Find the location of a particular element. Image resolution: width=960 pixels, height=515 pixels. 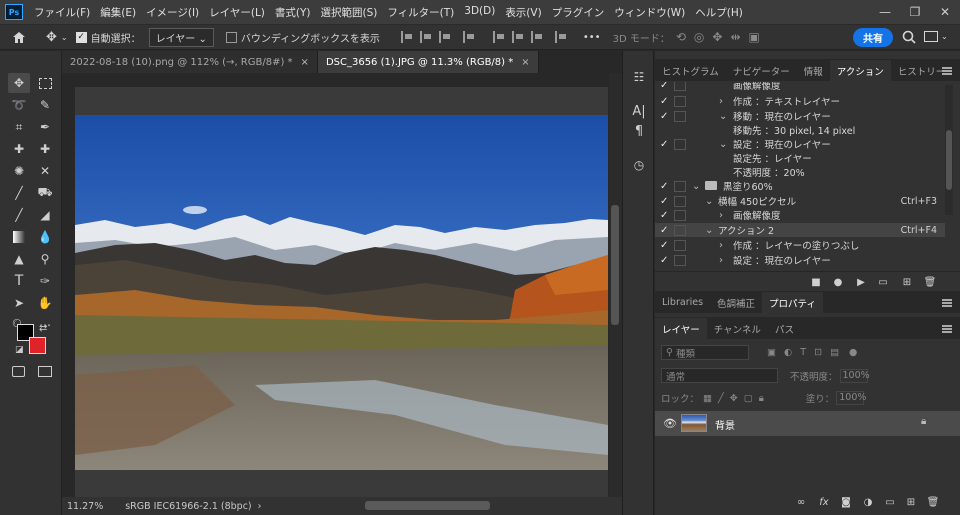

action-row: ✓ › 作成 ：レイヤーの塗りつぶし is located at coordinates (800, 245).